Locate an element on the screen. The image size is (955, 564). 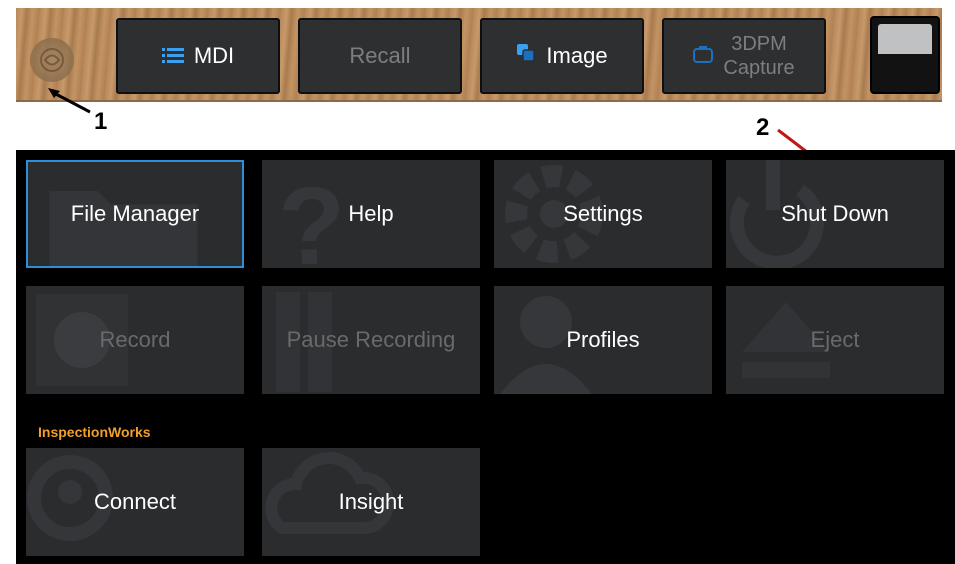
recall-label: Recall is located at coordinates (380, 55).